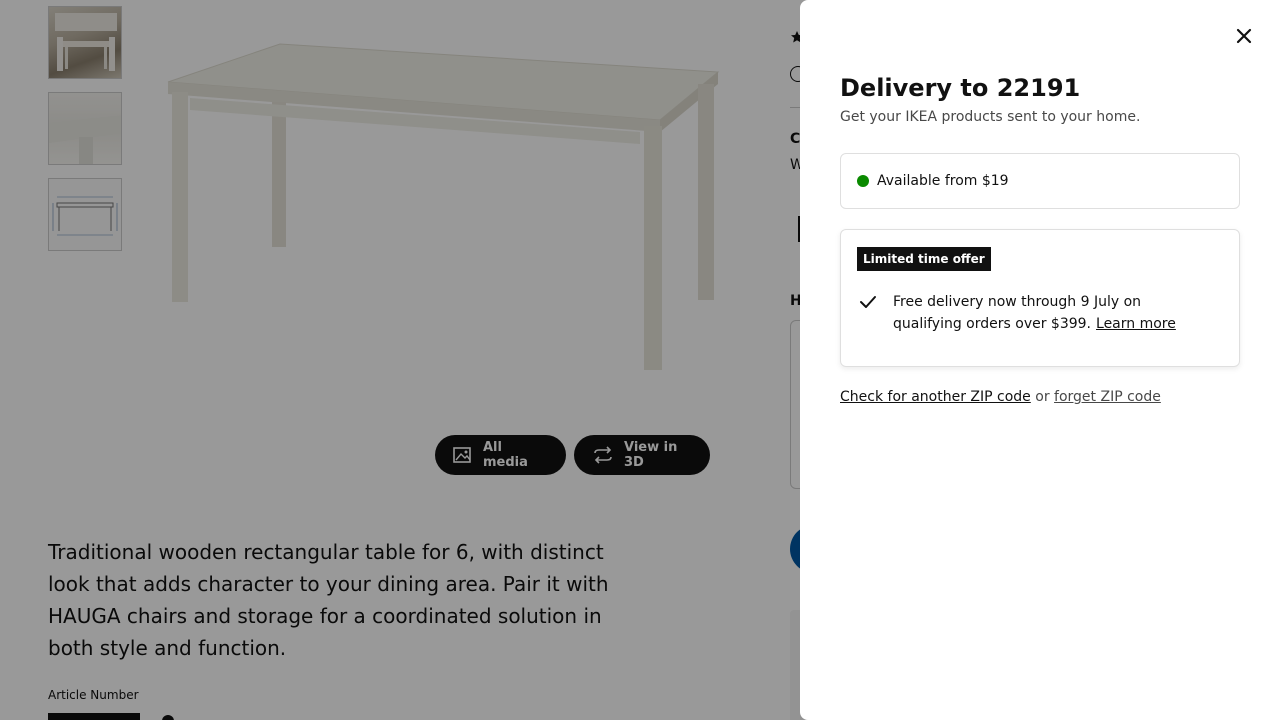  Describe the element at coordinates (935, 397) in the screenshot. I see `check-zip-link: Check for another ZIP code` at that location.